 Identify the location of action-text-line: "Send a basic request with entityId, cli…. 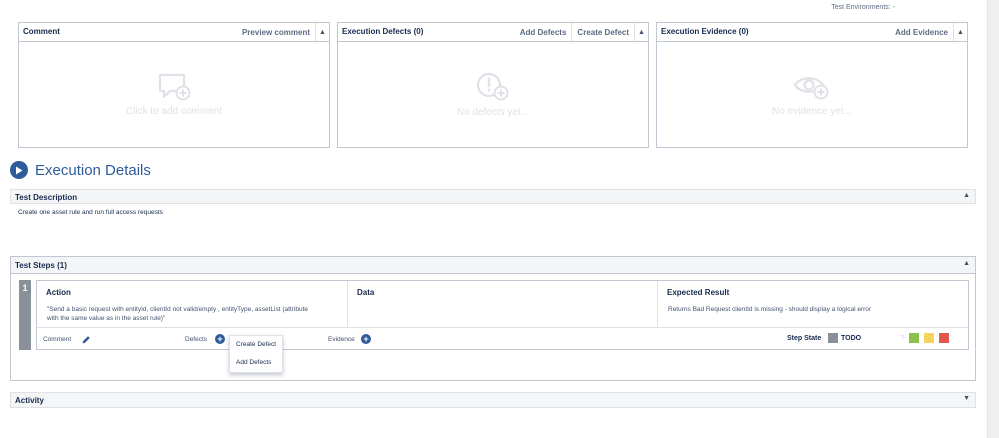
(177, 309).